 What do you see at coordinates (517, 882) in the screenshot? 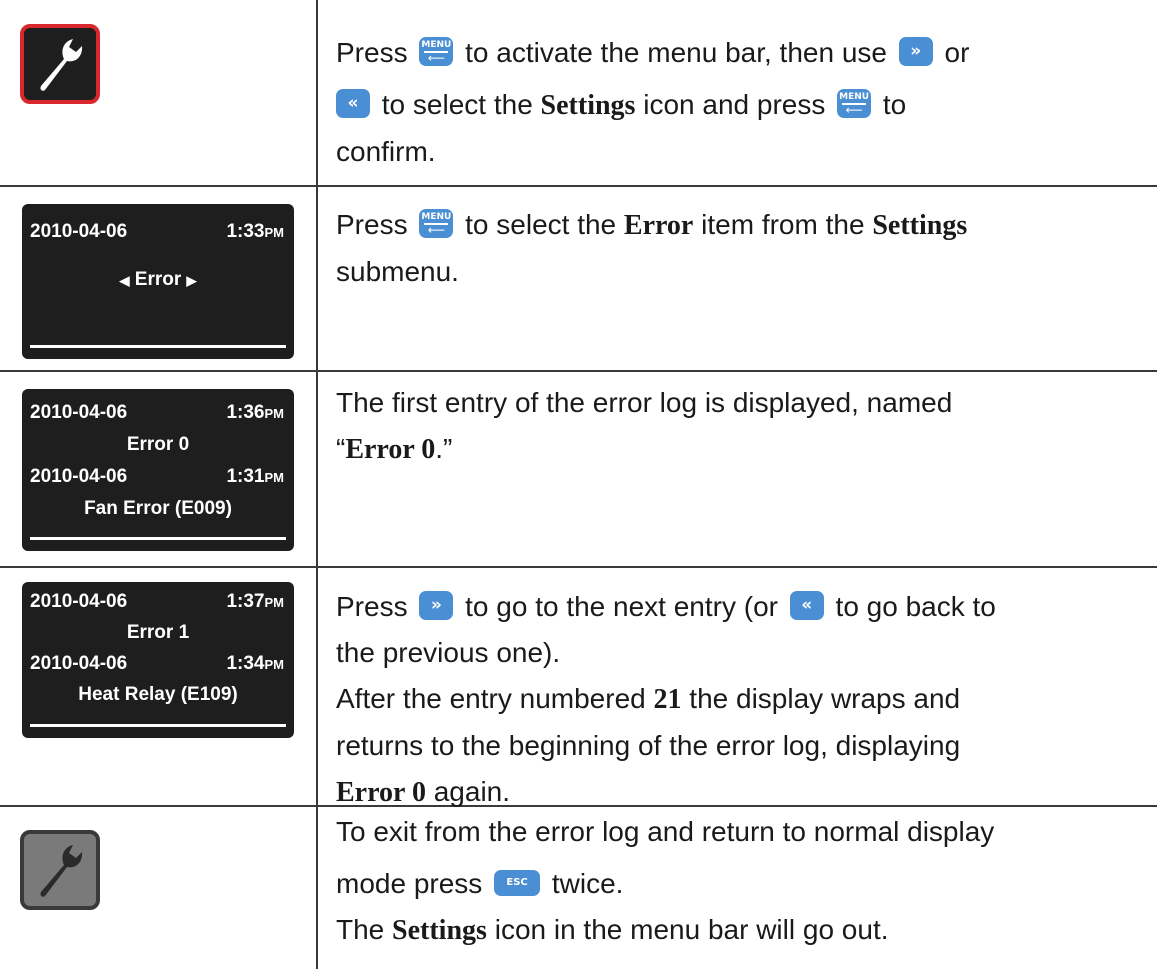
I see `esc-key-icon: ESC` at bounding box center [517, 882].